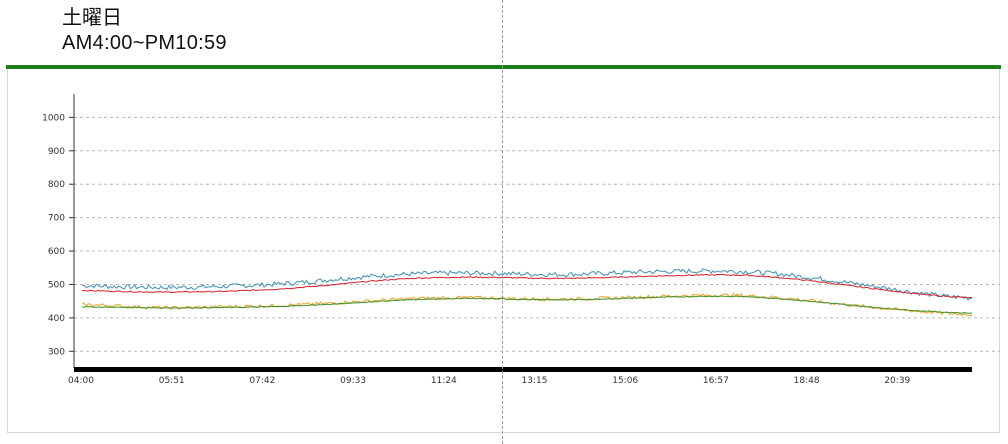  I want to click on series-line-orange, so click(527, 304).